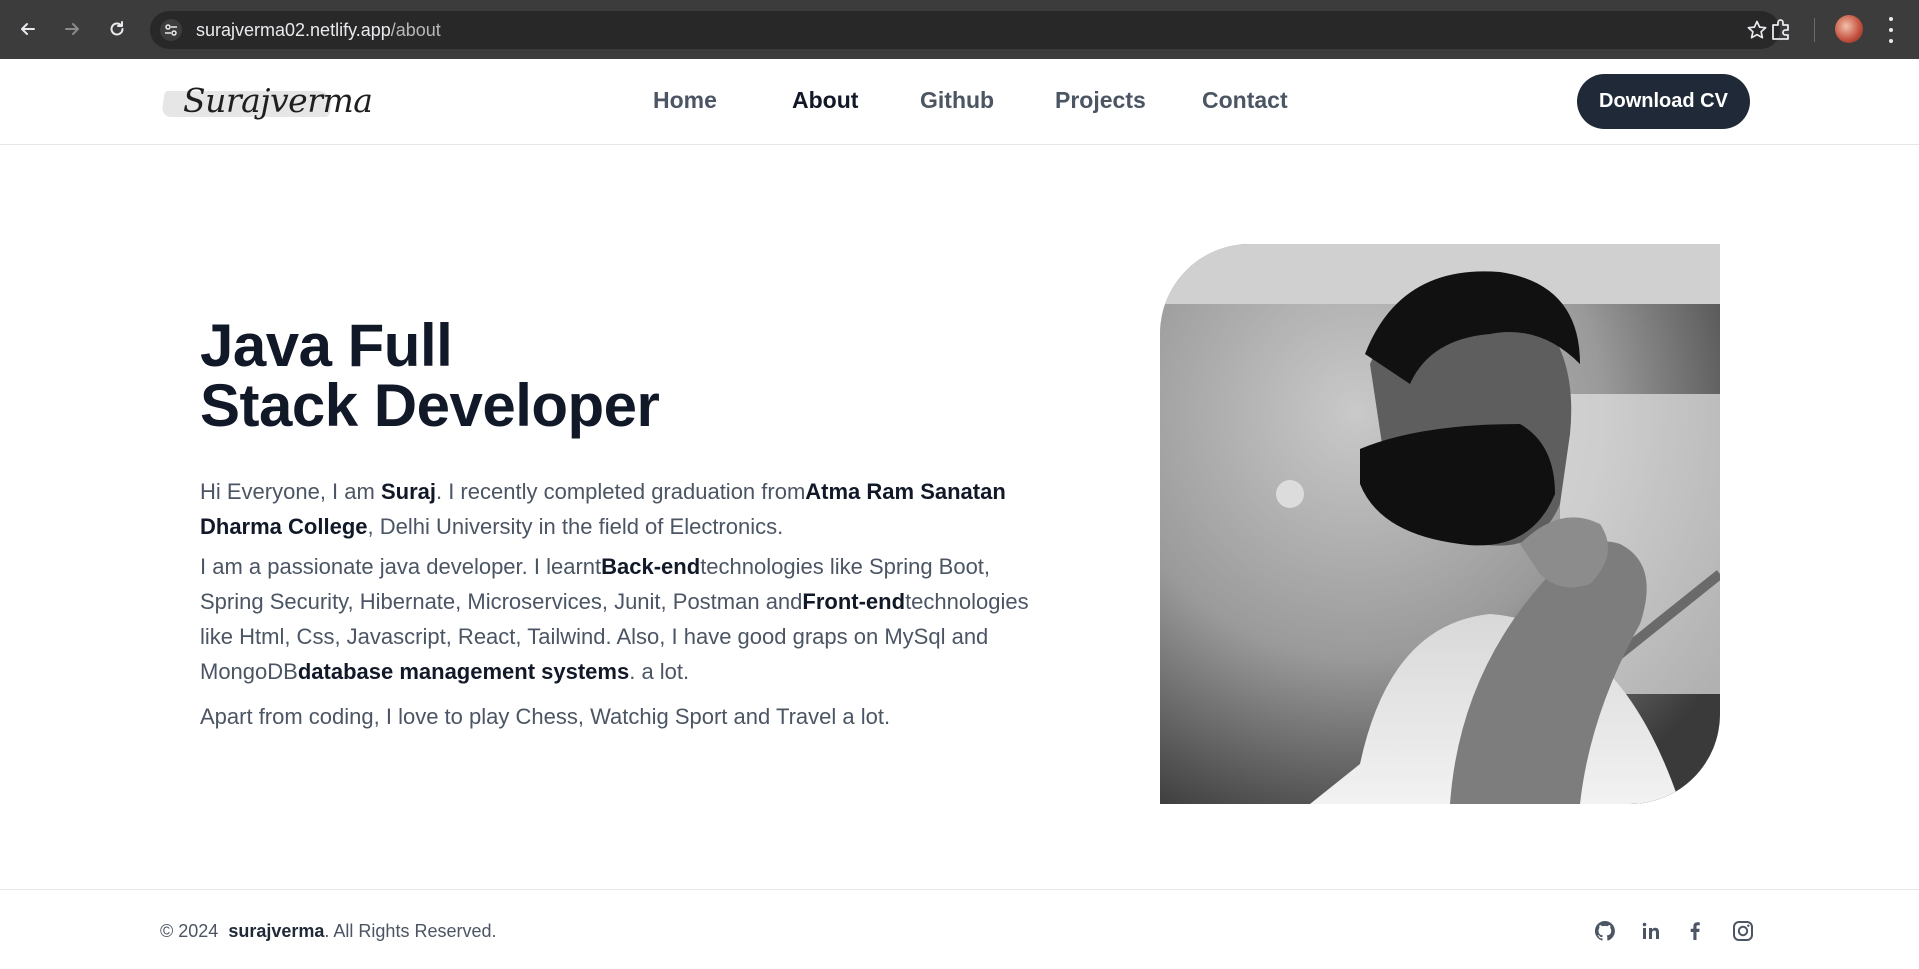 This screenshot has height=969, width=1919. What do you see at coordinates (276, 931) in the screenshot?
I see `copyright-owner: surajverma` at bounding box center [276, 931].